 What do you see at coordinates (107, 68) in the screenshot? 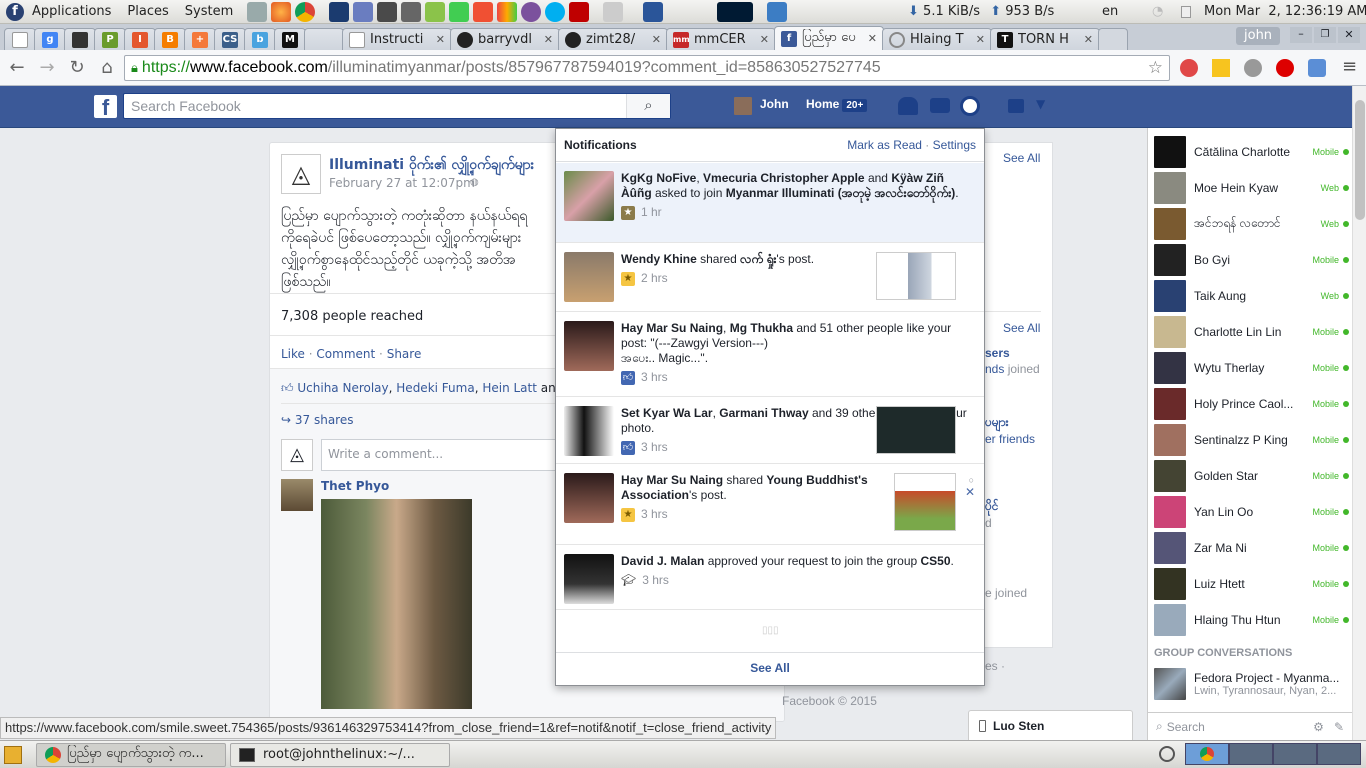
I see `home-icon: ⌂` at bounding box center [107, 68].